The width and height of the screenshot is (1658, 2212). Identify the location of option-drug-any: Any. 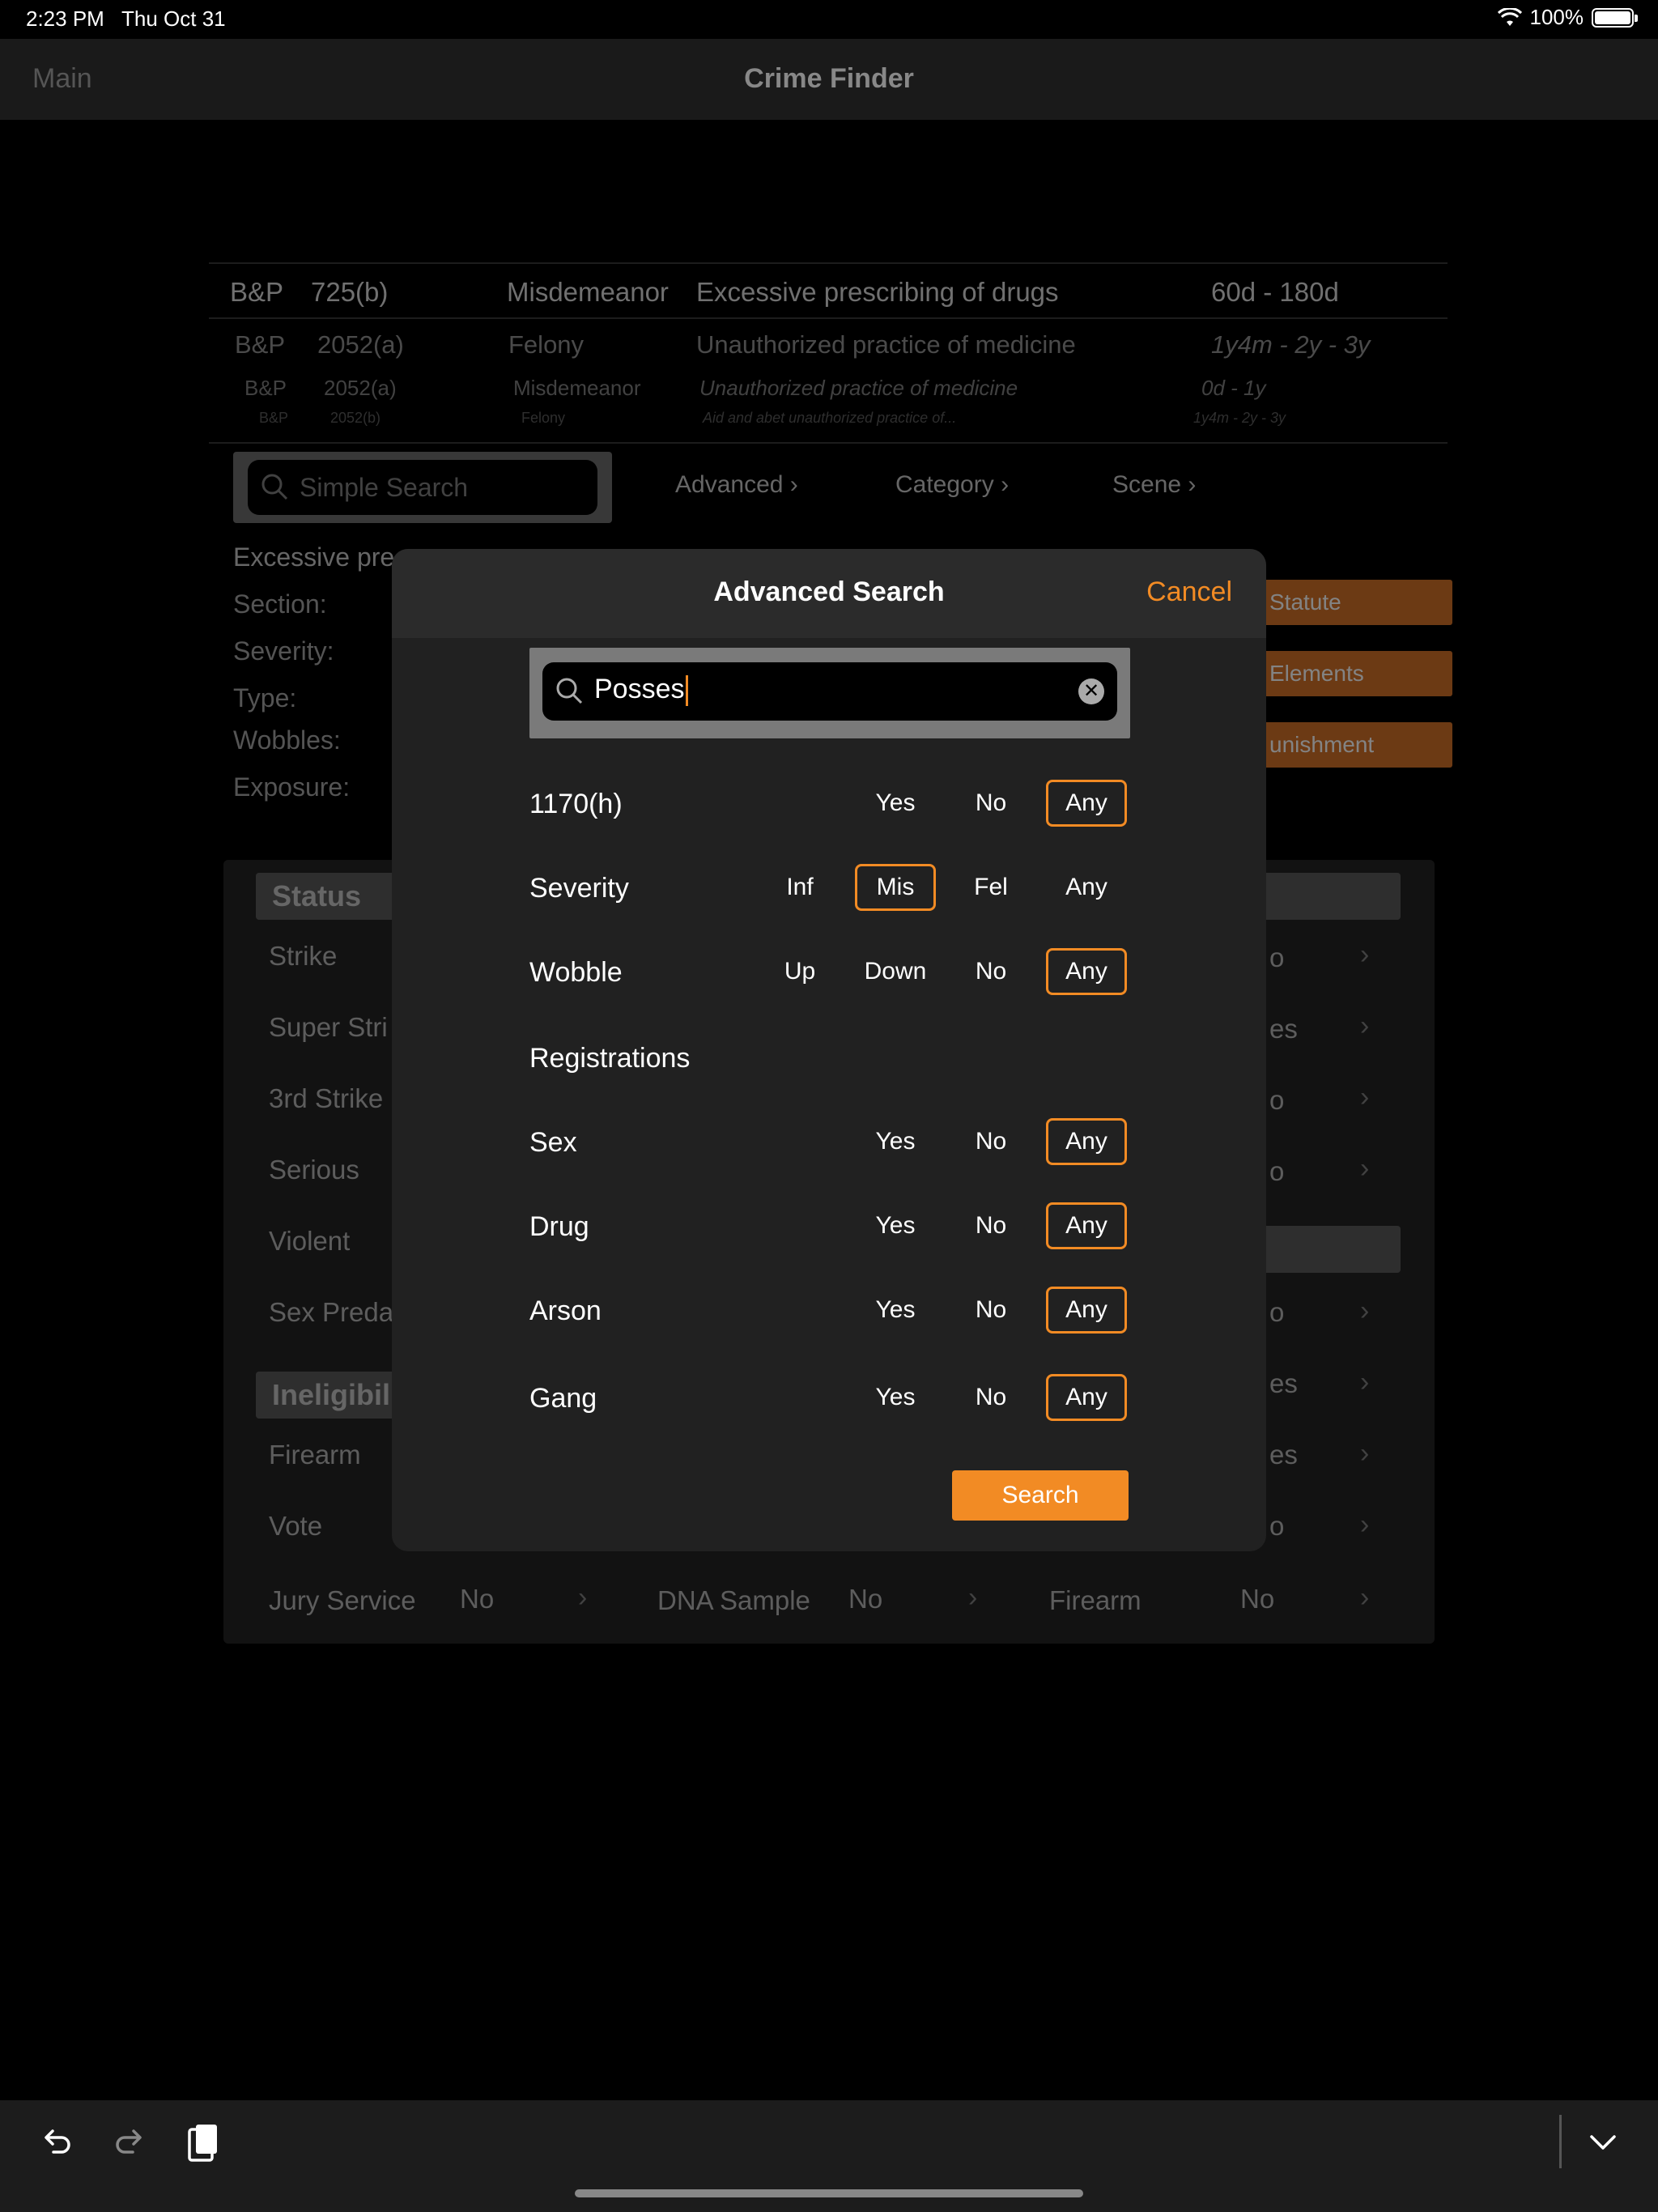
(1086, 1226).